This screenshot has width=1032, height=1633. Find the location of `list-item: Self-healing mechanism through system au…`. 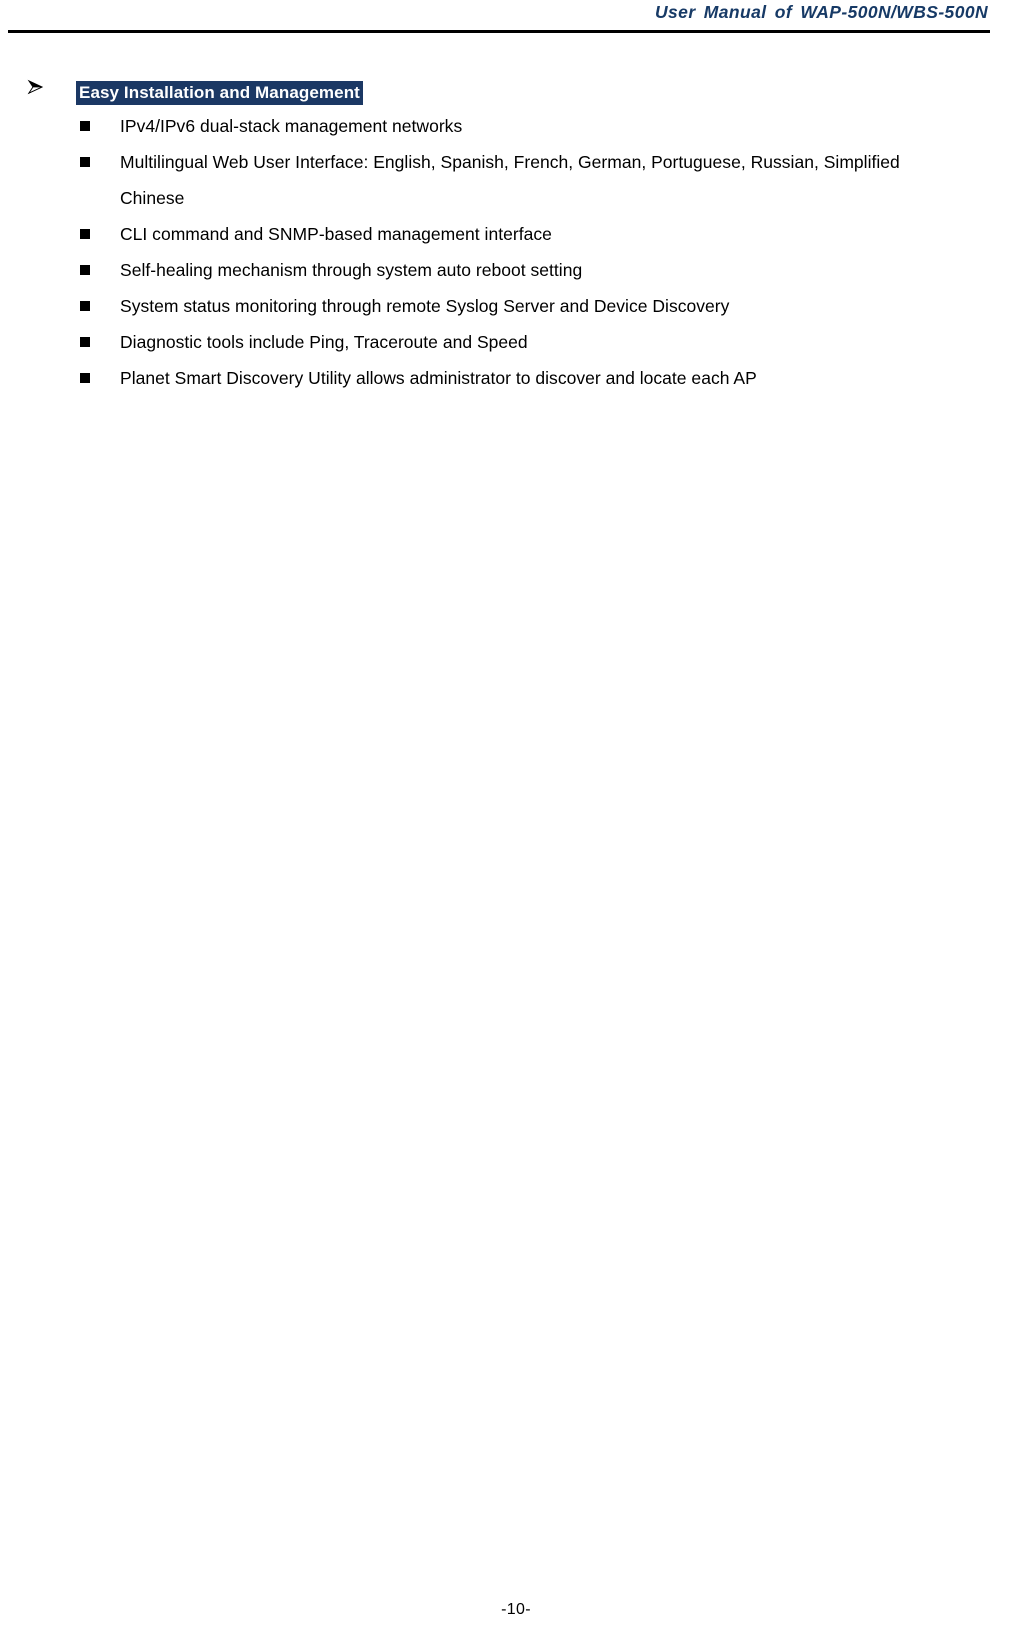

list-item: Self-healing mechanism through system au… is located at coordinates (516, 270).